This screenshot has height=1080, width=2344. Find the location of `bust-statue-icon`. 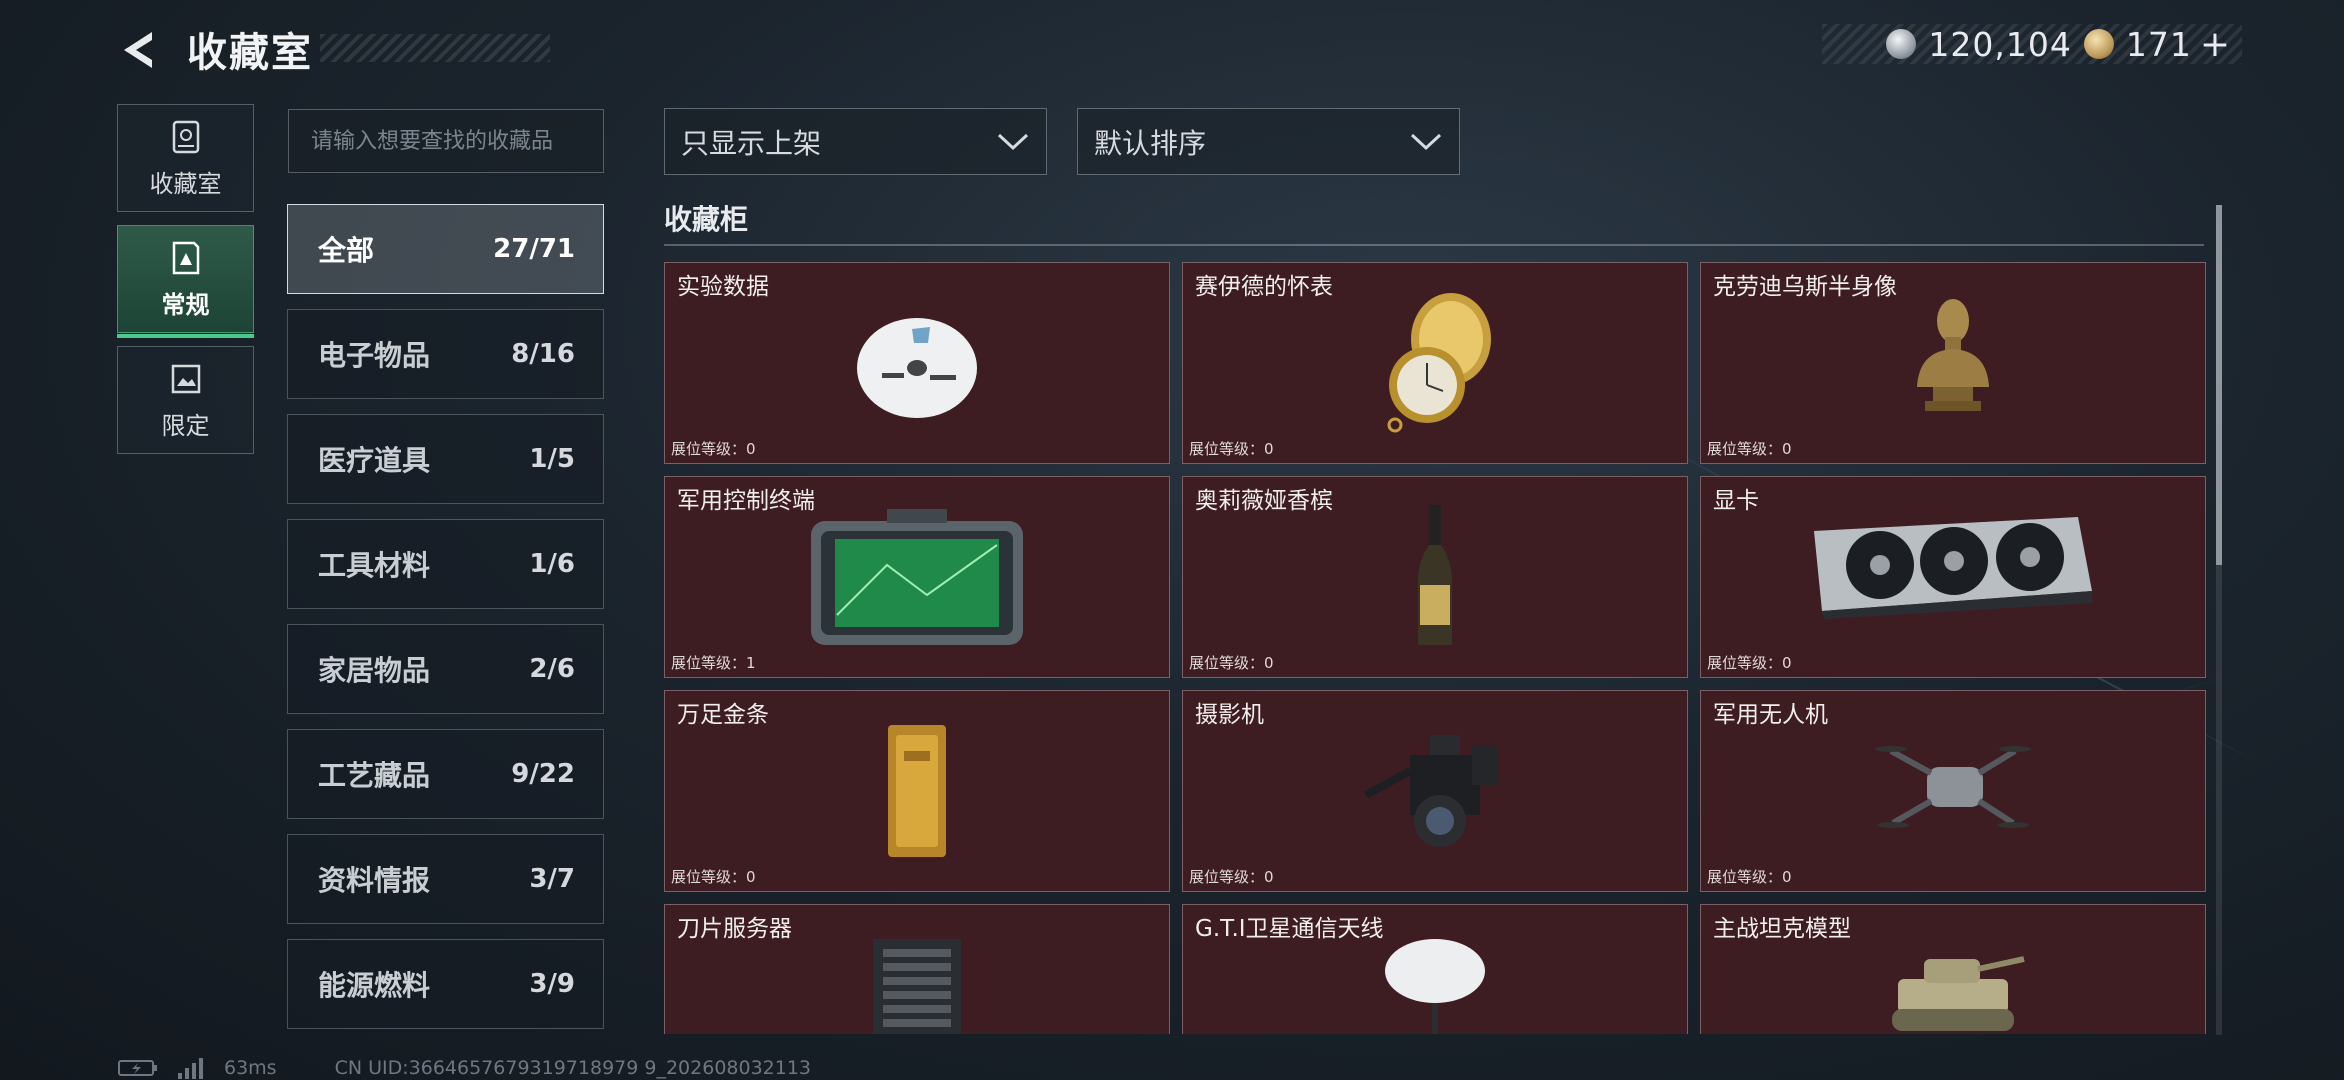

bust-statue-icon is located at coordinates (1953, 355).